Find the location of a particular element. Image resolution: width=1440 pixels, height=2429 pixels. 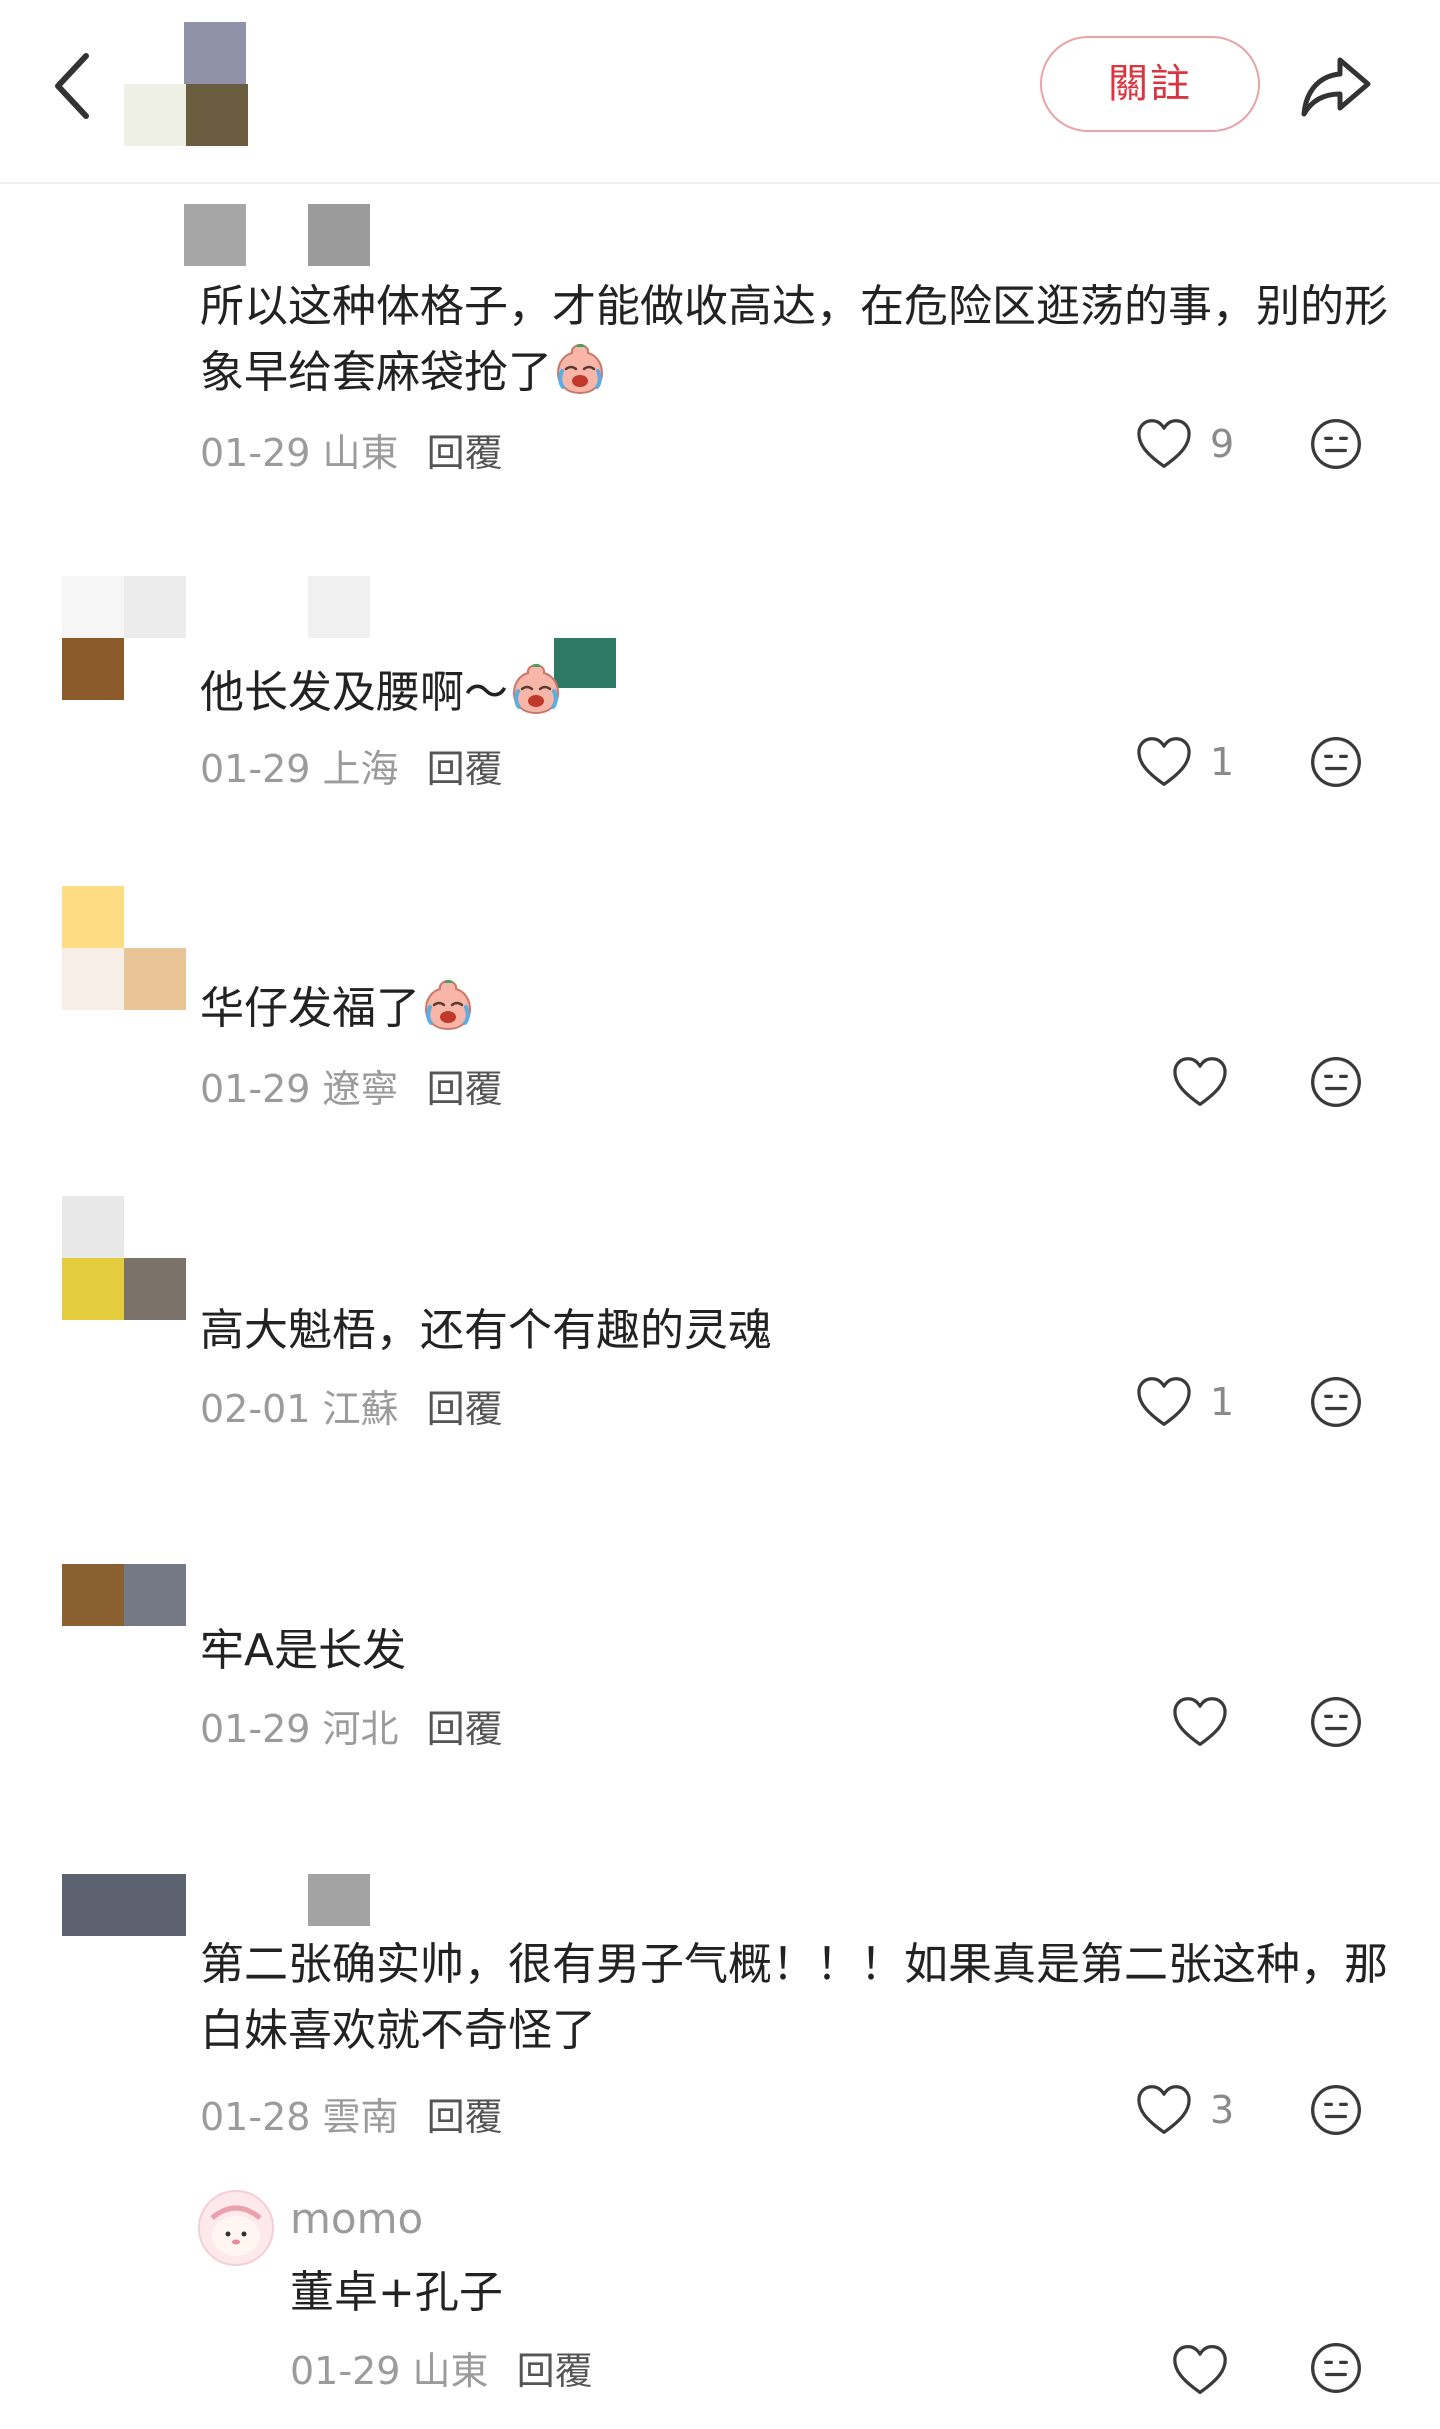

comment-text: 华仔发福了 is located at coordinates (800, 1009).